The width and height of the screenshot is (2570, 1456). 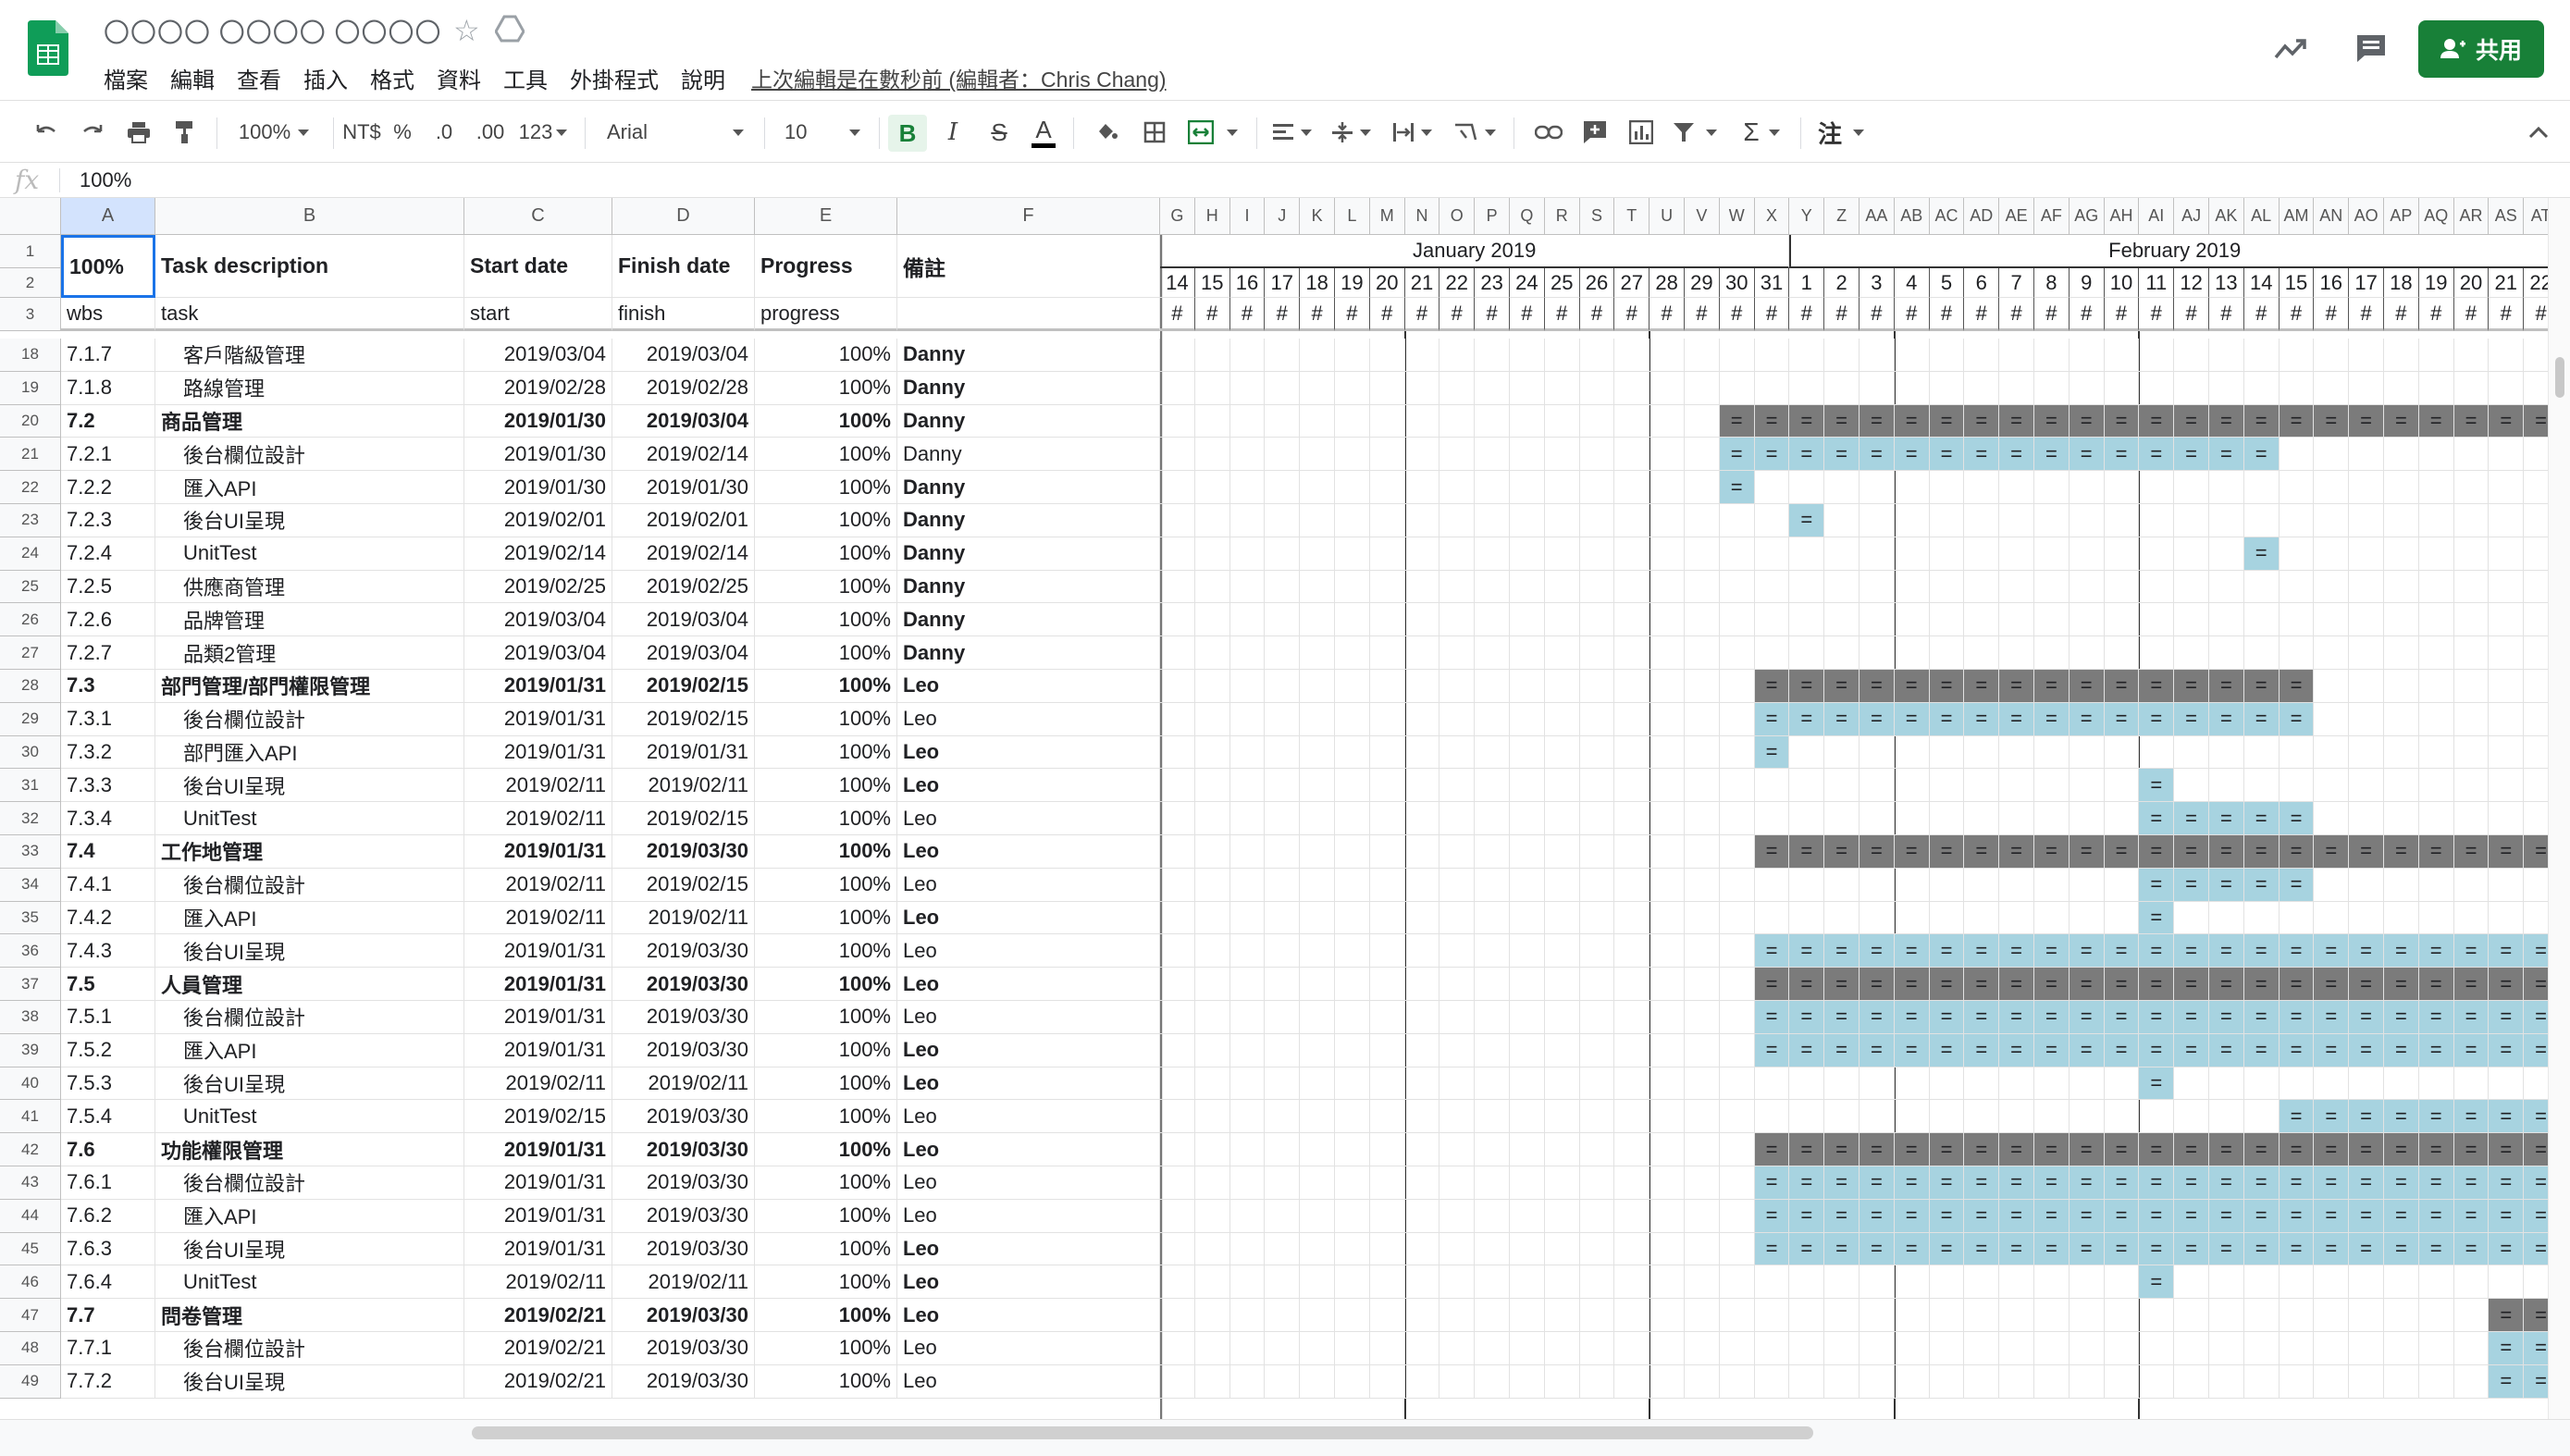 What do you see at coordinates (538, 1117) in the screenshot?
I see `cell-start: 2019/02/15` at bounding box center [538, 1117].